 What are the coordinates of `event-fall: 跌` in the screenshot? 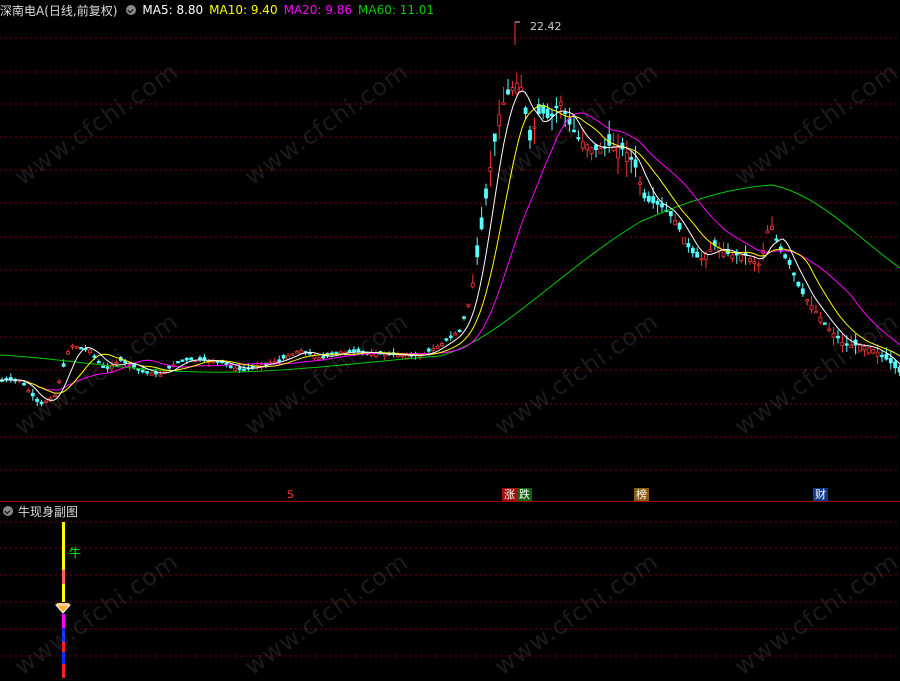 It's located at (524, 494).